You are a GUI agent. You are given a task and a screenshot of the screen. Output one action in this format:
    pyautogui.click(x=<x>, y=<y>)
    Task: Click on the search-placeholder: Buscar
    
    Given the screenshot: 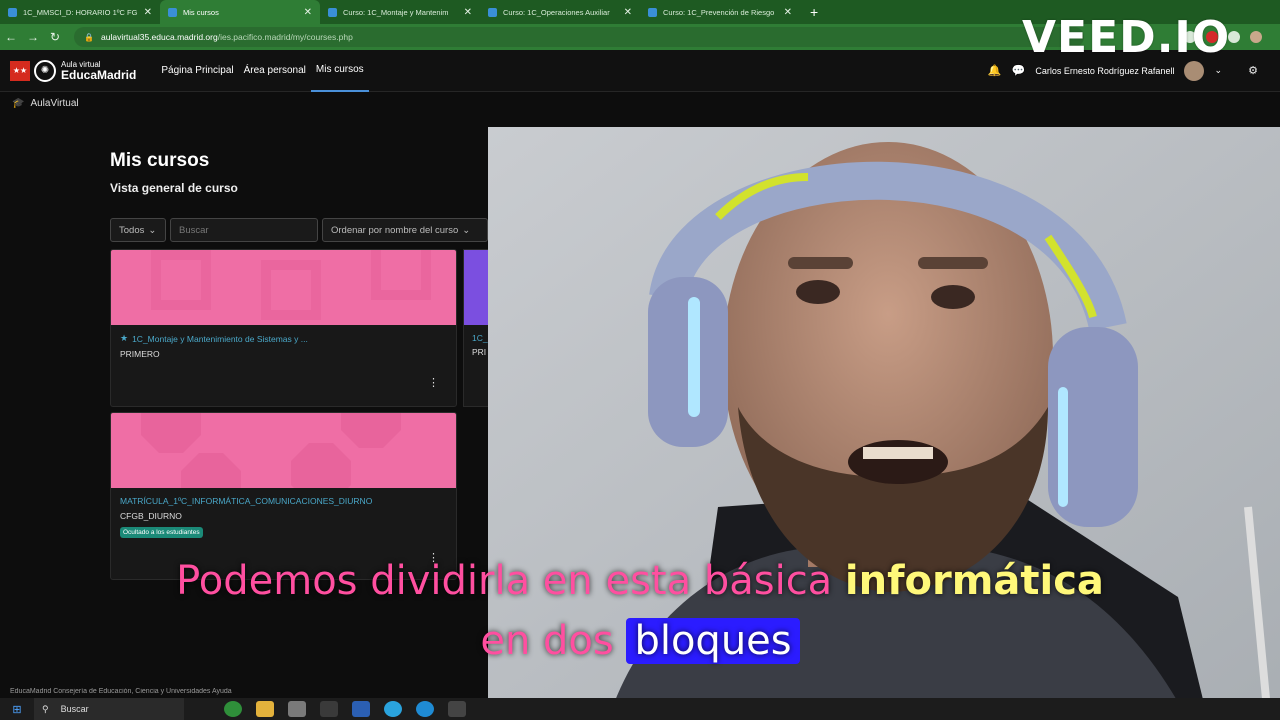 What is the action you would take?
    pyautogui.click(x=194, y=230)
    